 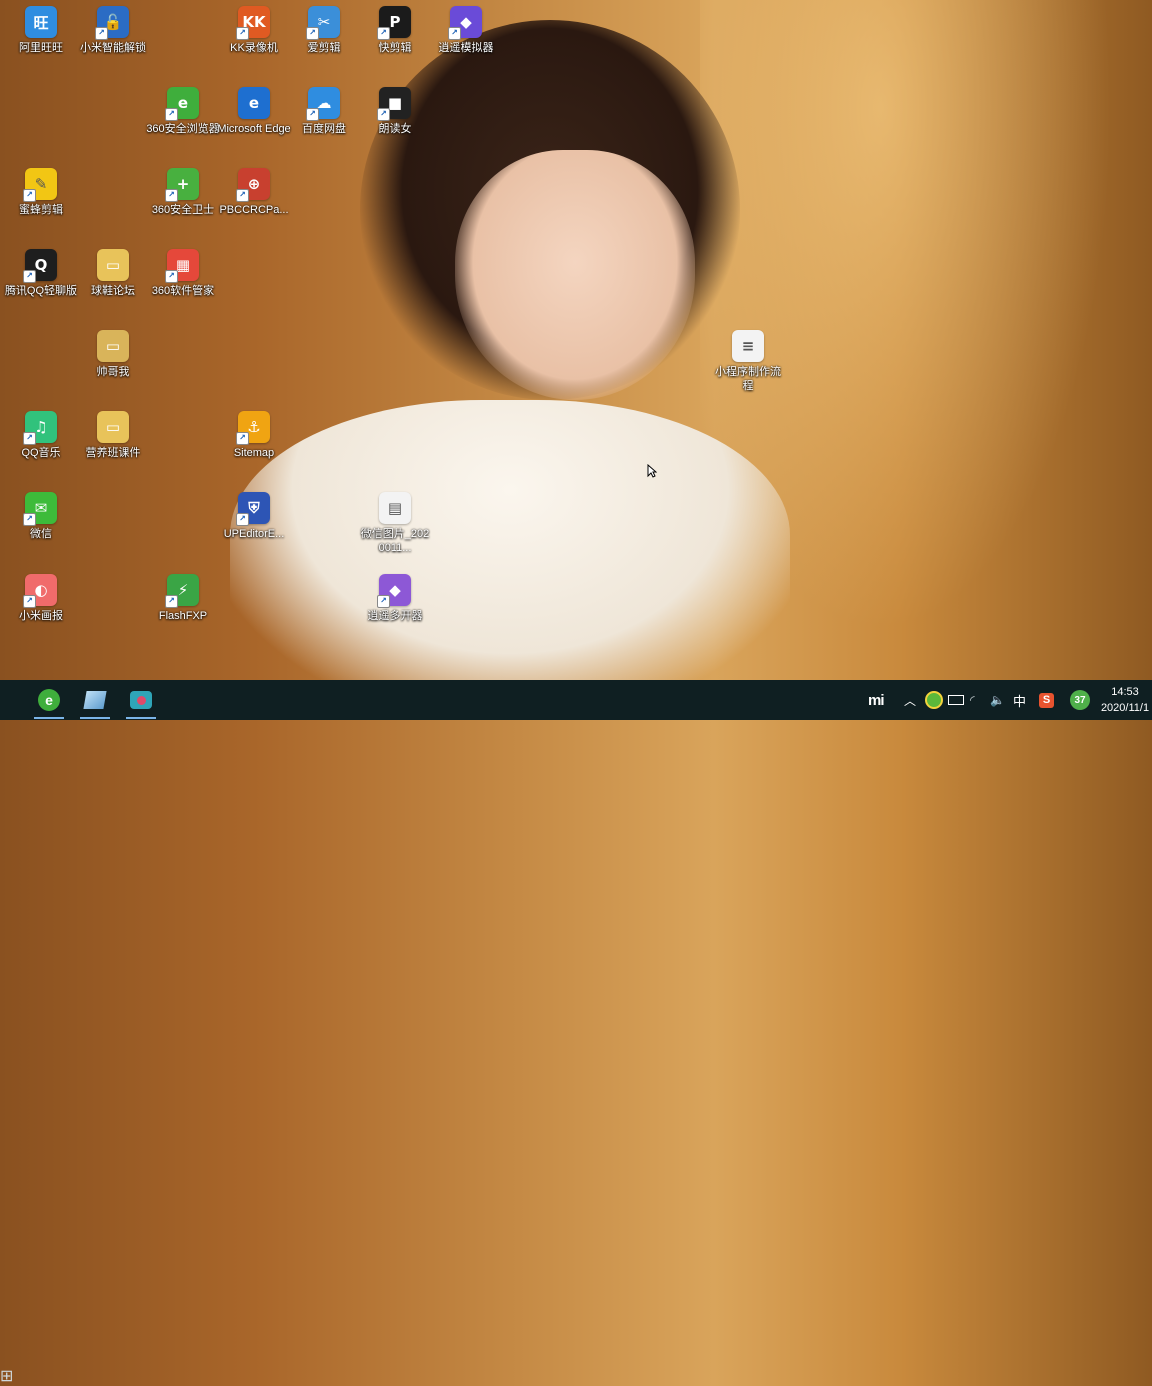 I want to click on notification-badge: 37, so click(x=1080, y=700).